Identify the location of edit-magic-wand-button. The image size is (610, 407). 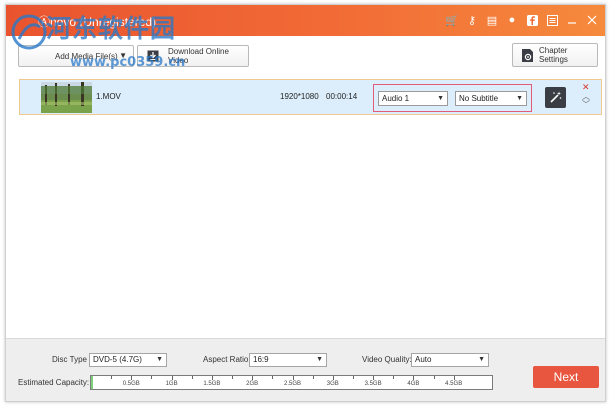
(555, 97).